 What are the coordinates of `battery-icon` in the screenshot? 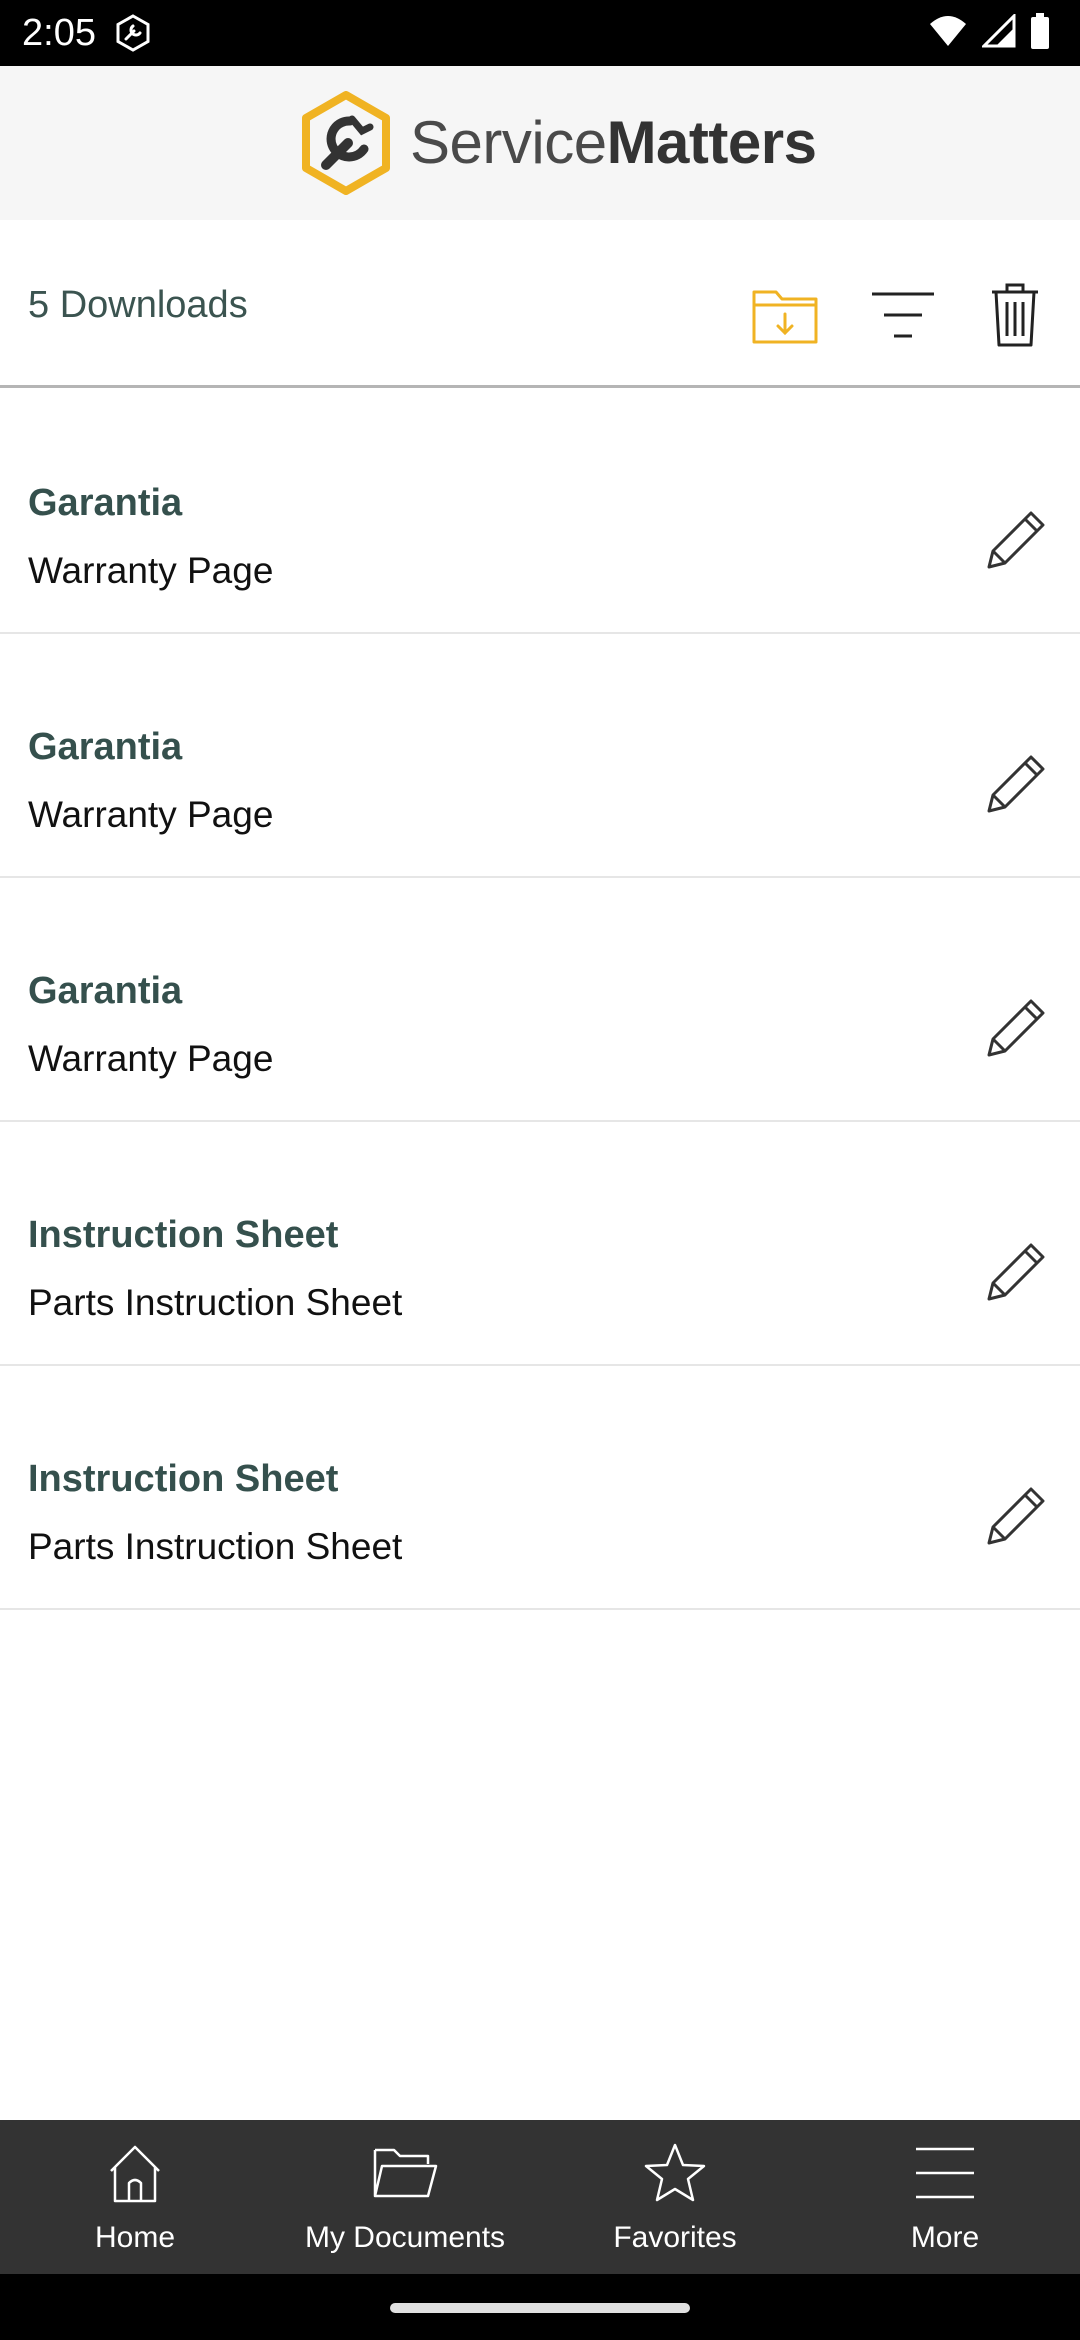 It's located at (1040, 33).